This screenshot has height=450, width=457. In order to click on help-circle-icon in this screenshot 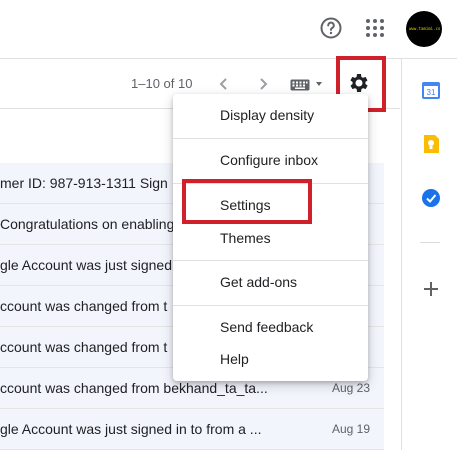, I will do `click(331, 28)`.